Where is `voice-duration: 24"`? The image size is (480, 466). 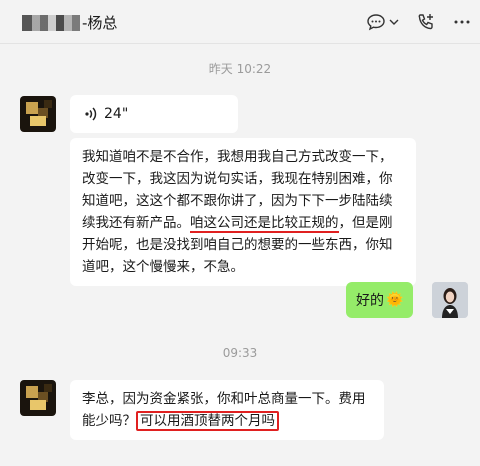 voice-duration: 24" is located at coordinates (116, 114).